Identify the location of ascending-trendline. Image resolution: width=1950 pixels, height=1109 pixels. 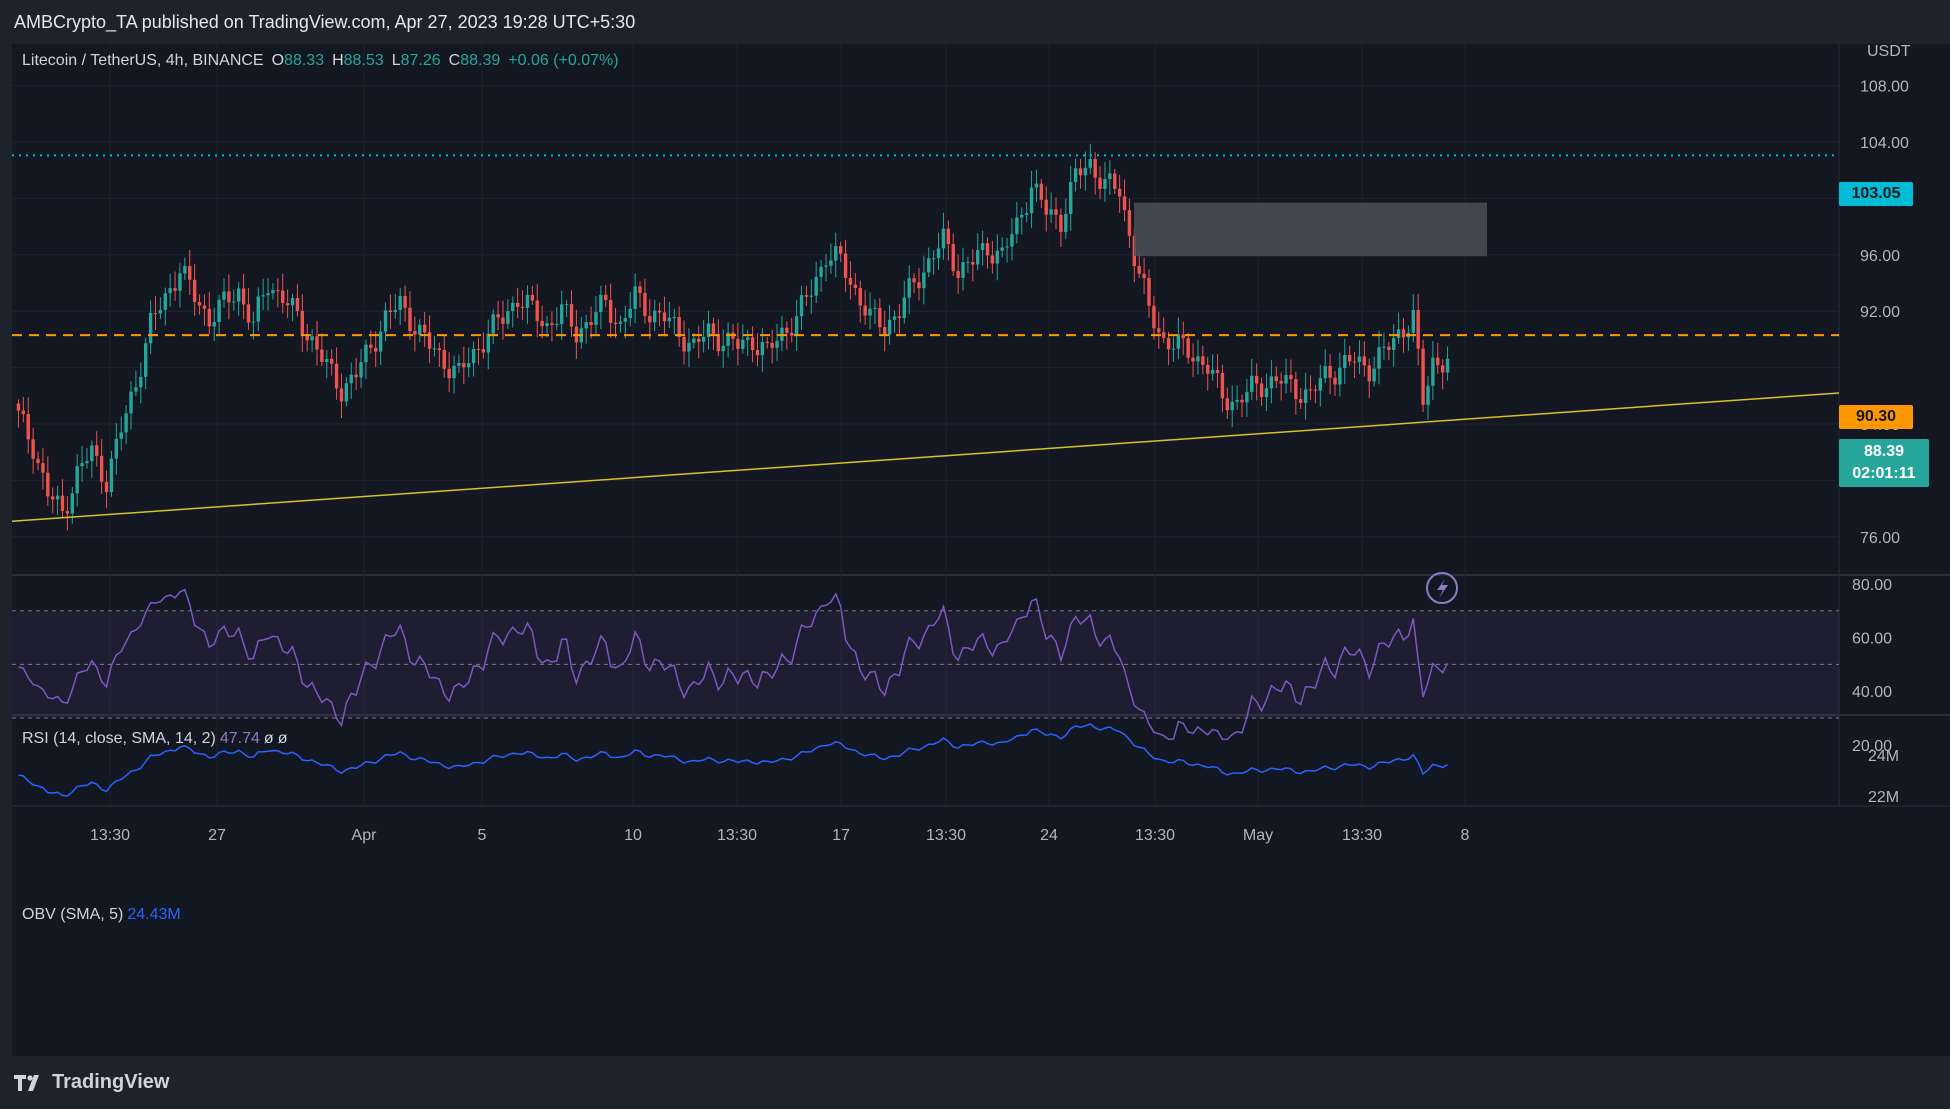
(926, 457).